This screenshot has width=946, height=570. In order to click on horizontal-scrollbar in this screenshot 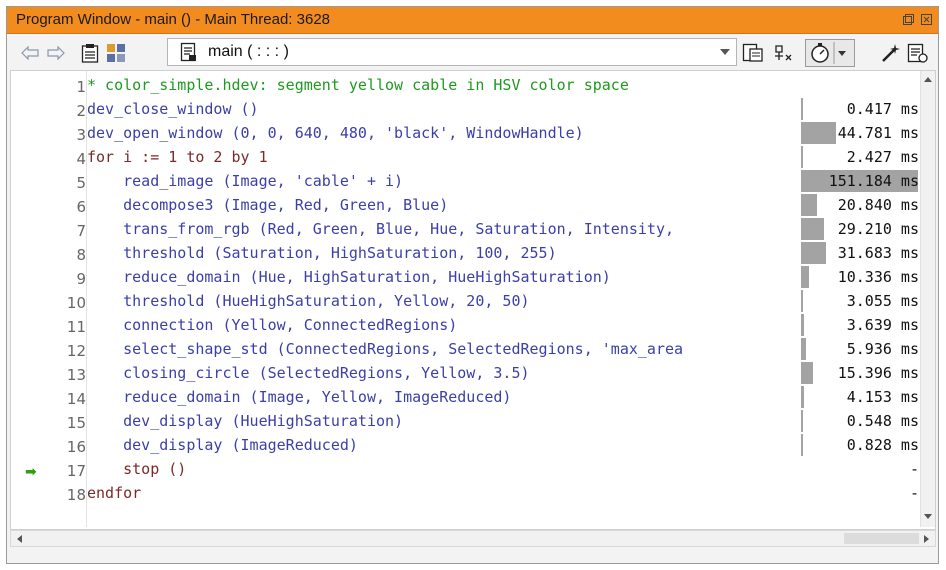, I will do `click(473, 538)`.